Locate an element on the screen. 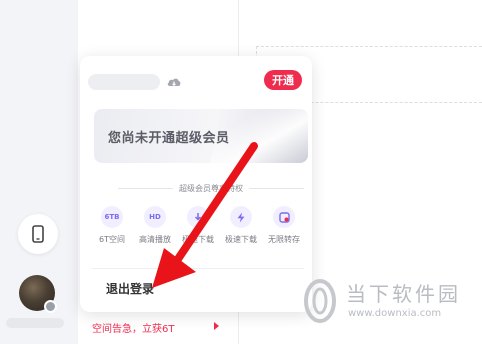  perks-title: 超级会员尊享特权 is located at coordinates (211, 188).